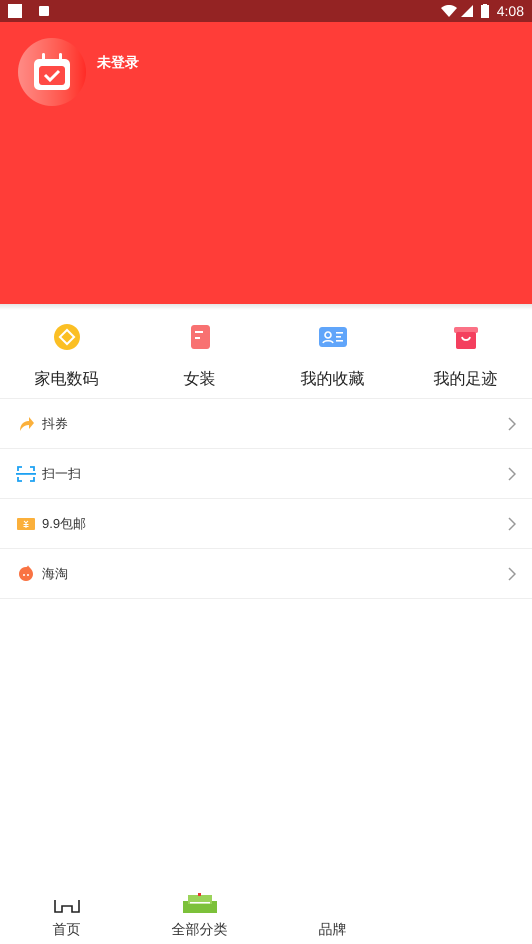 The height and width of the screenshot is (944, 532). What do you see at coordinates (26, 423) in the screenshot?
I see `share-arrow-icon` at bounding box center [26, 423].